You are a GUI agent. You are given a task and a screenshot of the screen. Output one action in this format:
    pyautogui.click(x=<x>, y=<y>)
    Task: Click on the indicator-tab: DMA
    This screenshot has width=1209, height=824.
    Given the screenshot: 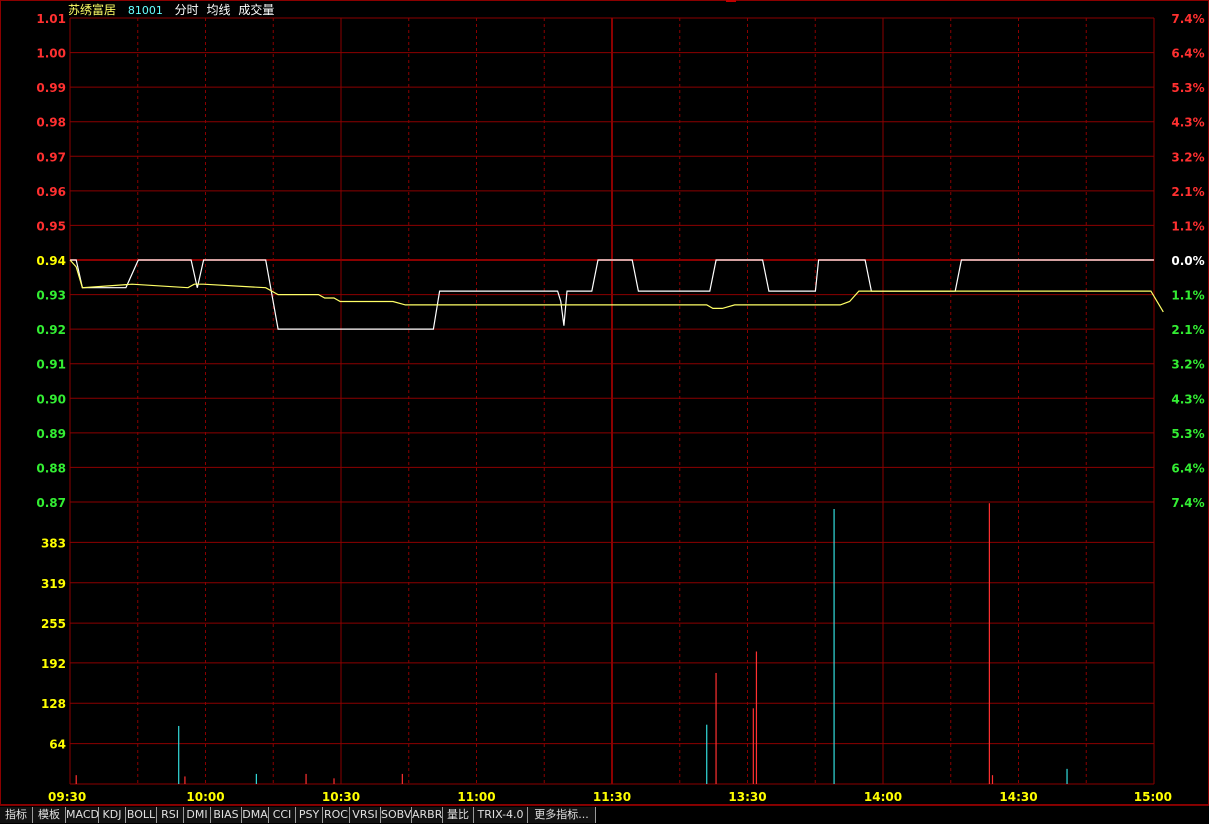 What is the action you would take?
    pyautogui.click(x=255, y=815)
    